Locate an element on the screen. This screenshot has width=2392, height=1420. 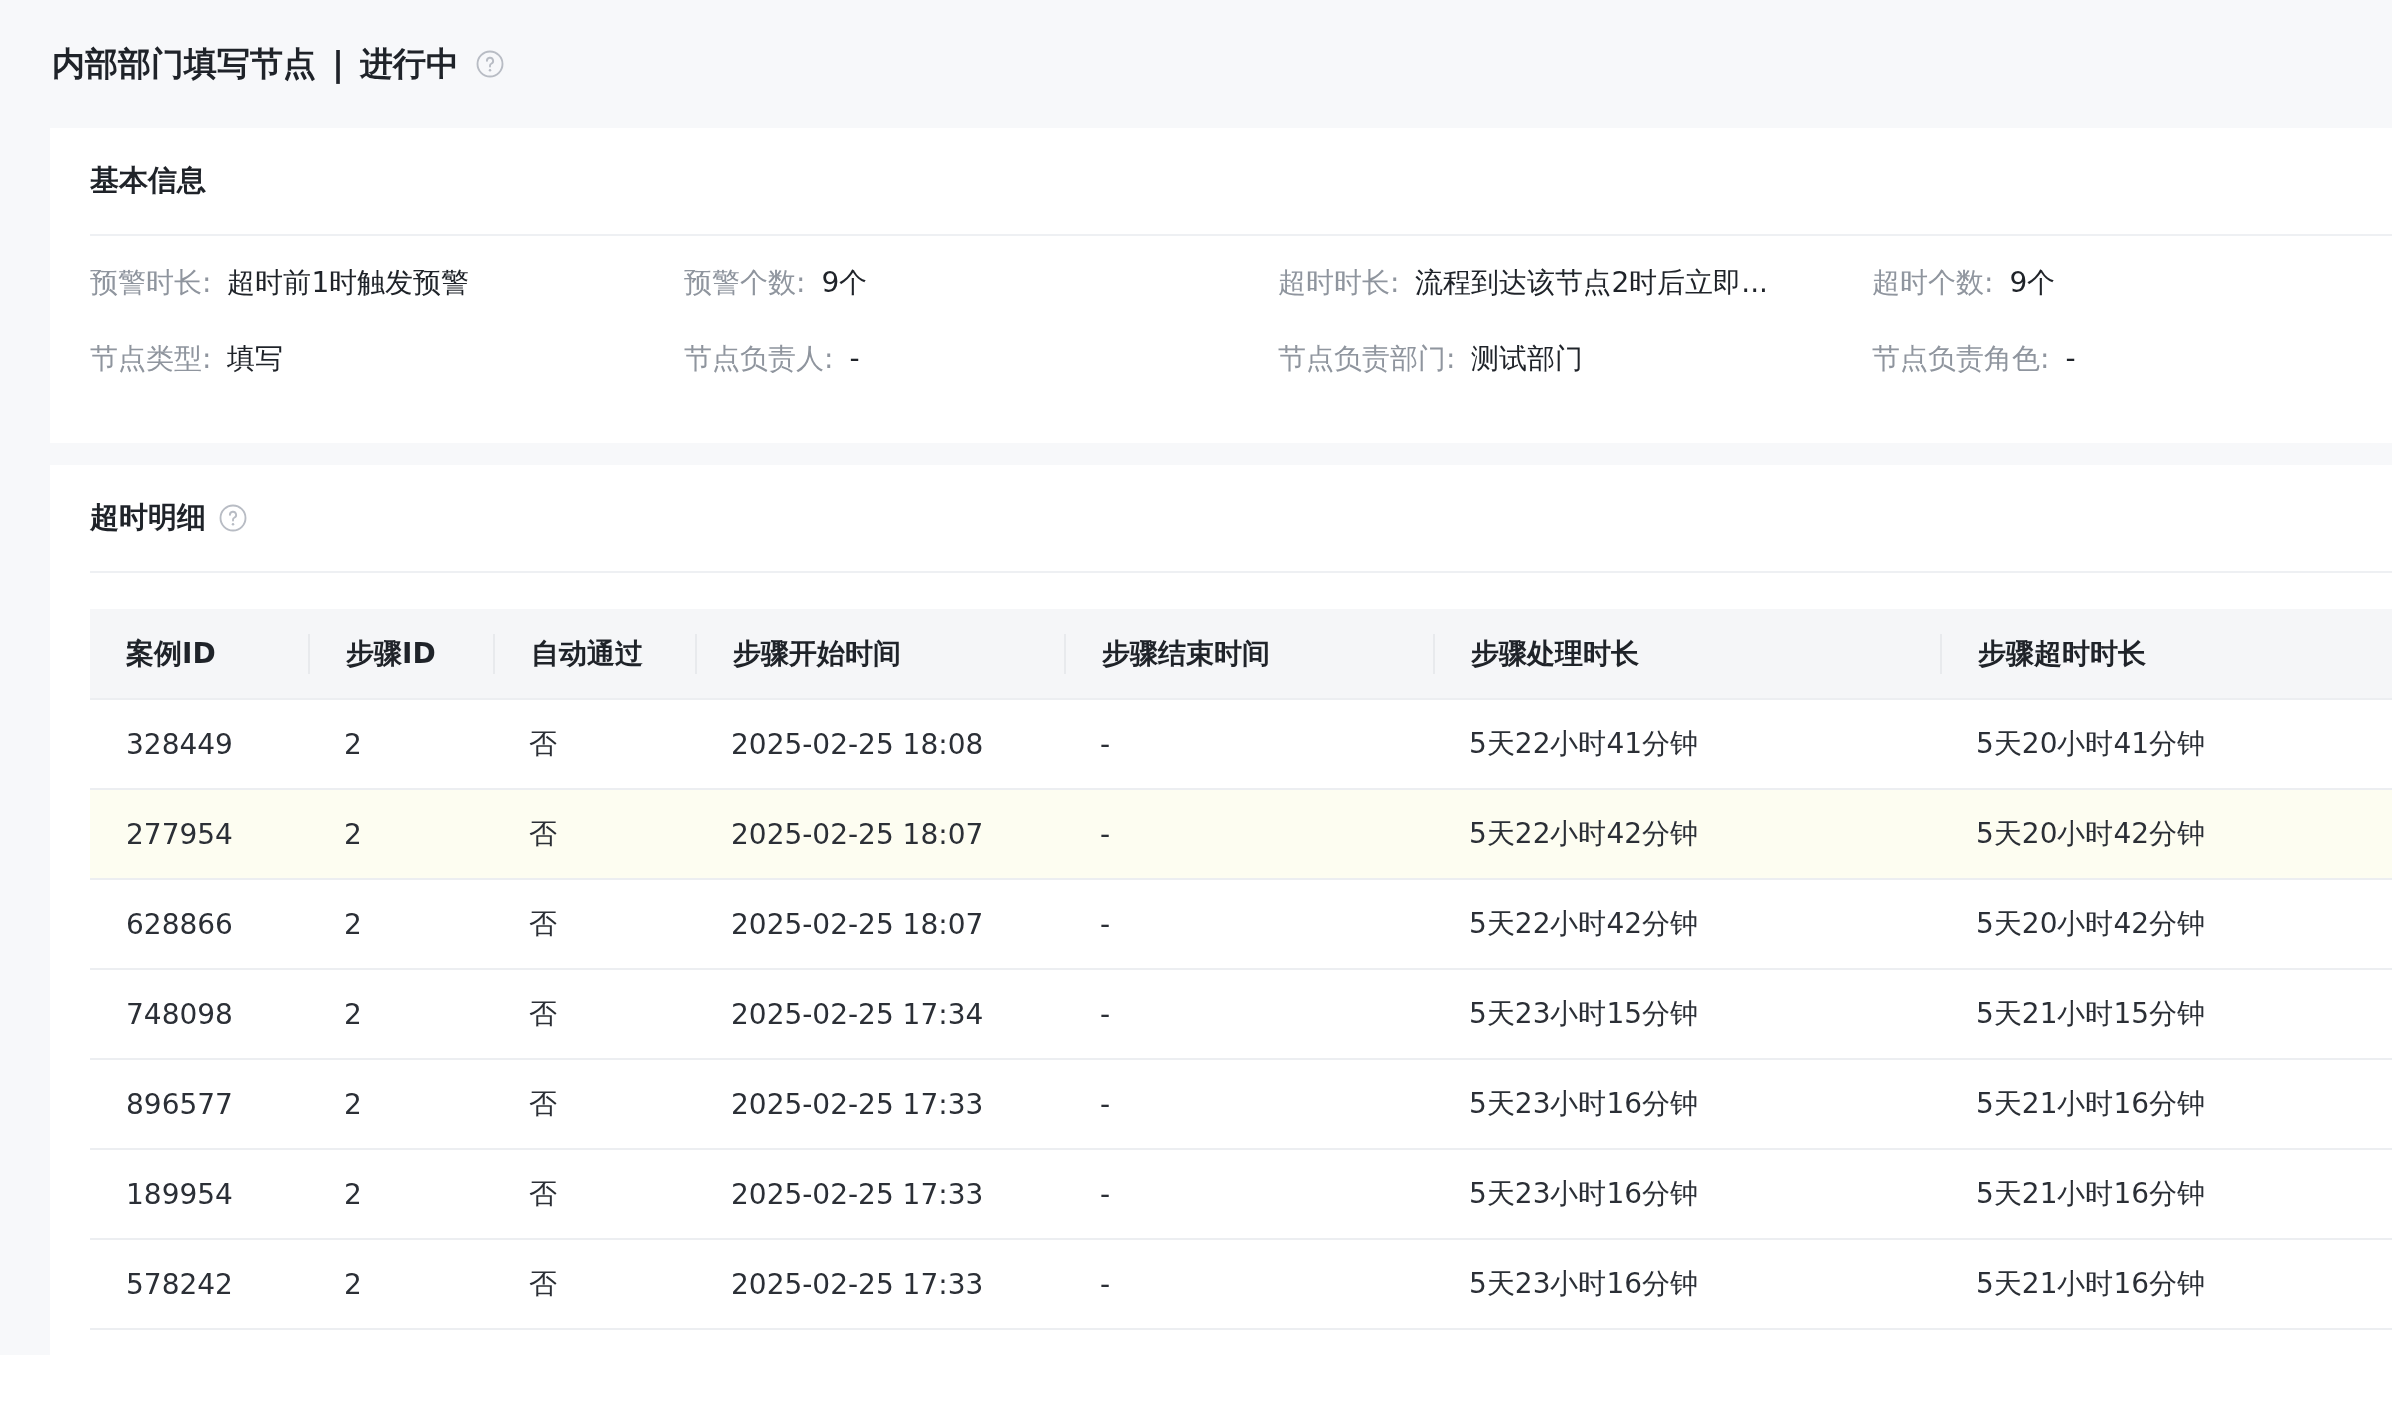
table-row: 277954 2 否 2025-02-25 18:07 - 5天22小时42分钟 5天20小时42分钟 is located at coordinates (1241, 835).